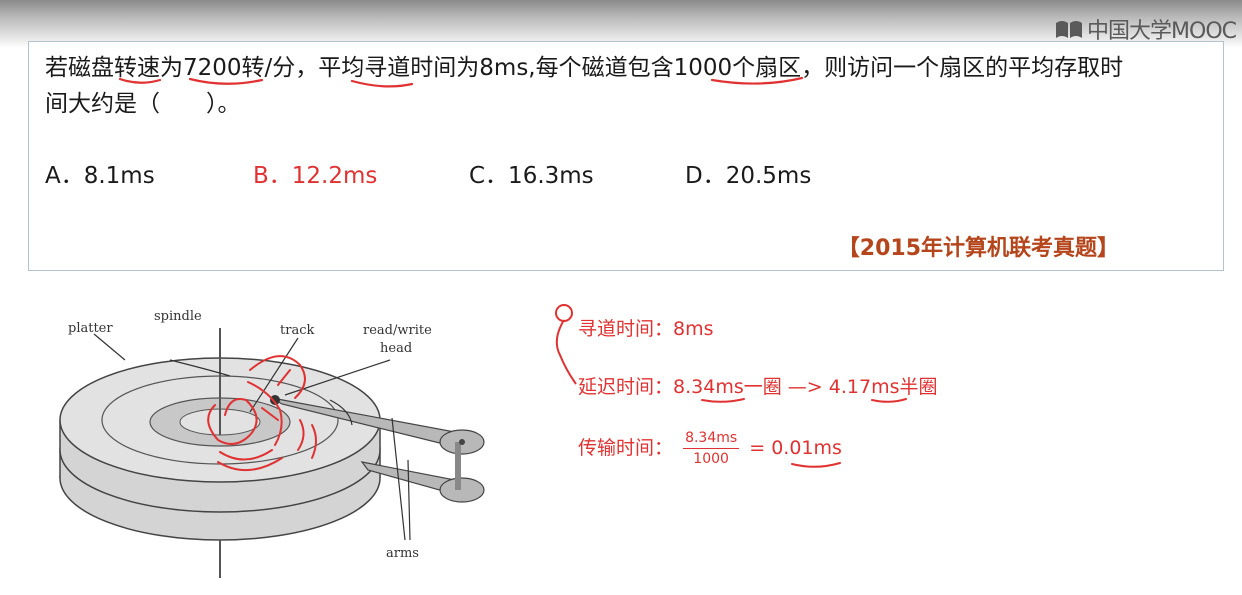 The height and width of the screenshot is (595, 1242). I want to click on underline-rpm, so click(226, 81).